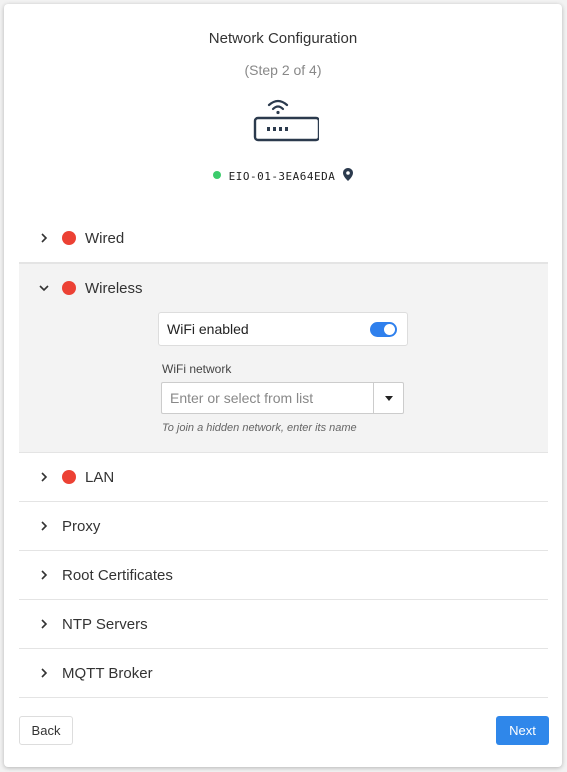 The width and height of the screenshot is (567, 772). I want to click on wifi-network-dropdown-button, so click(388, 398).